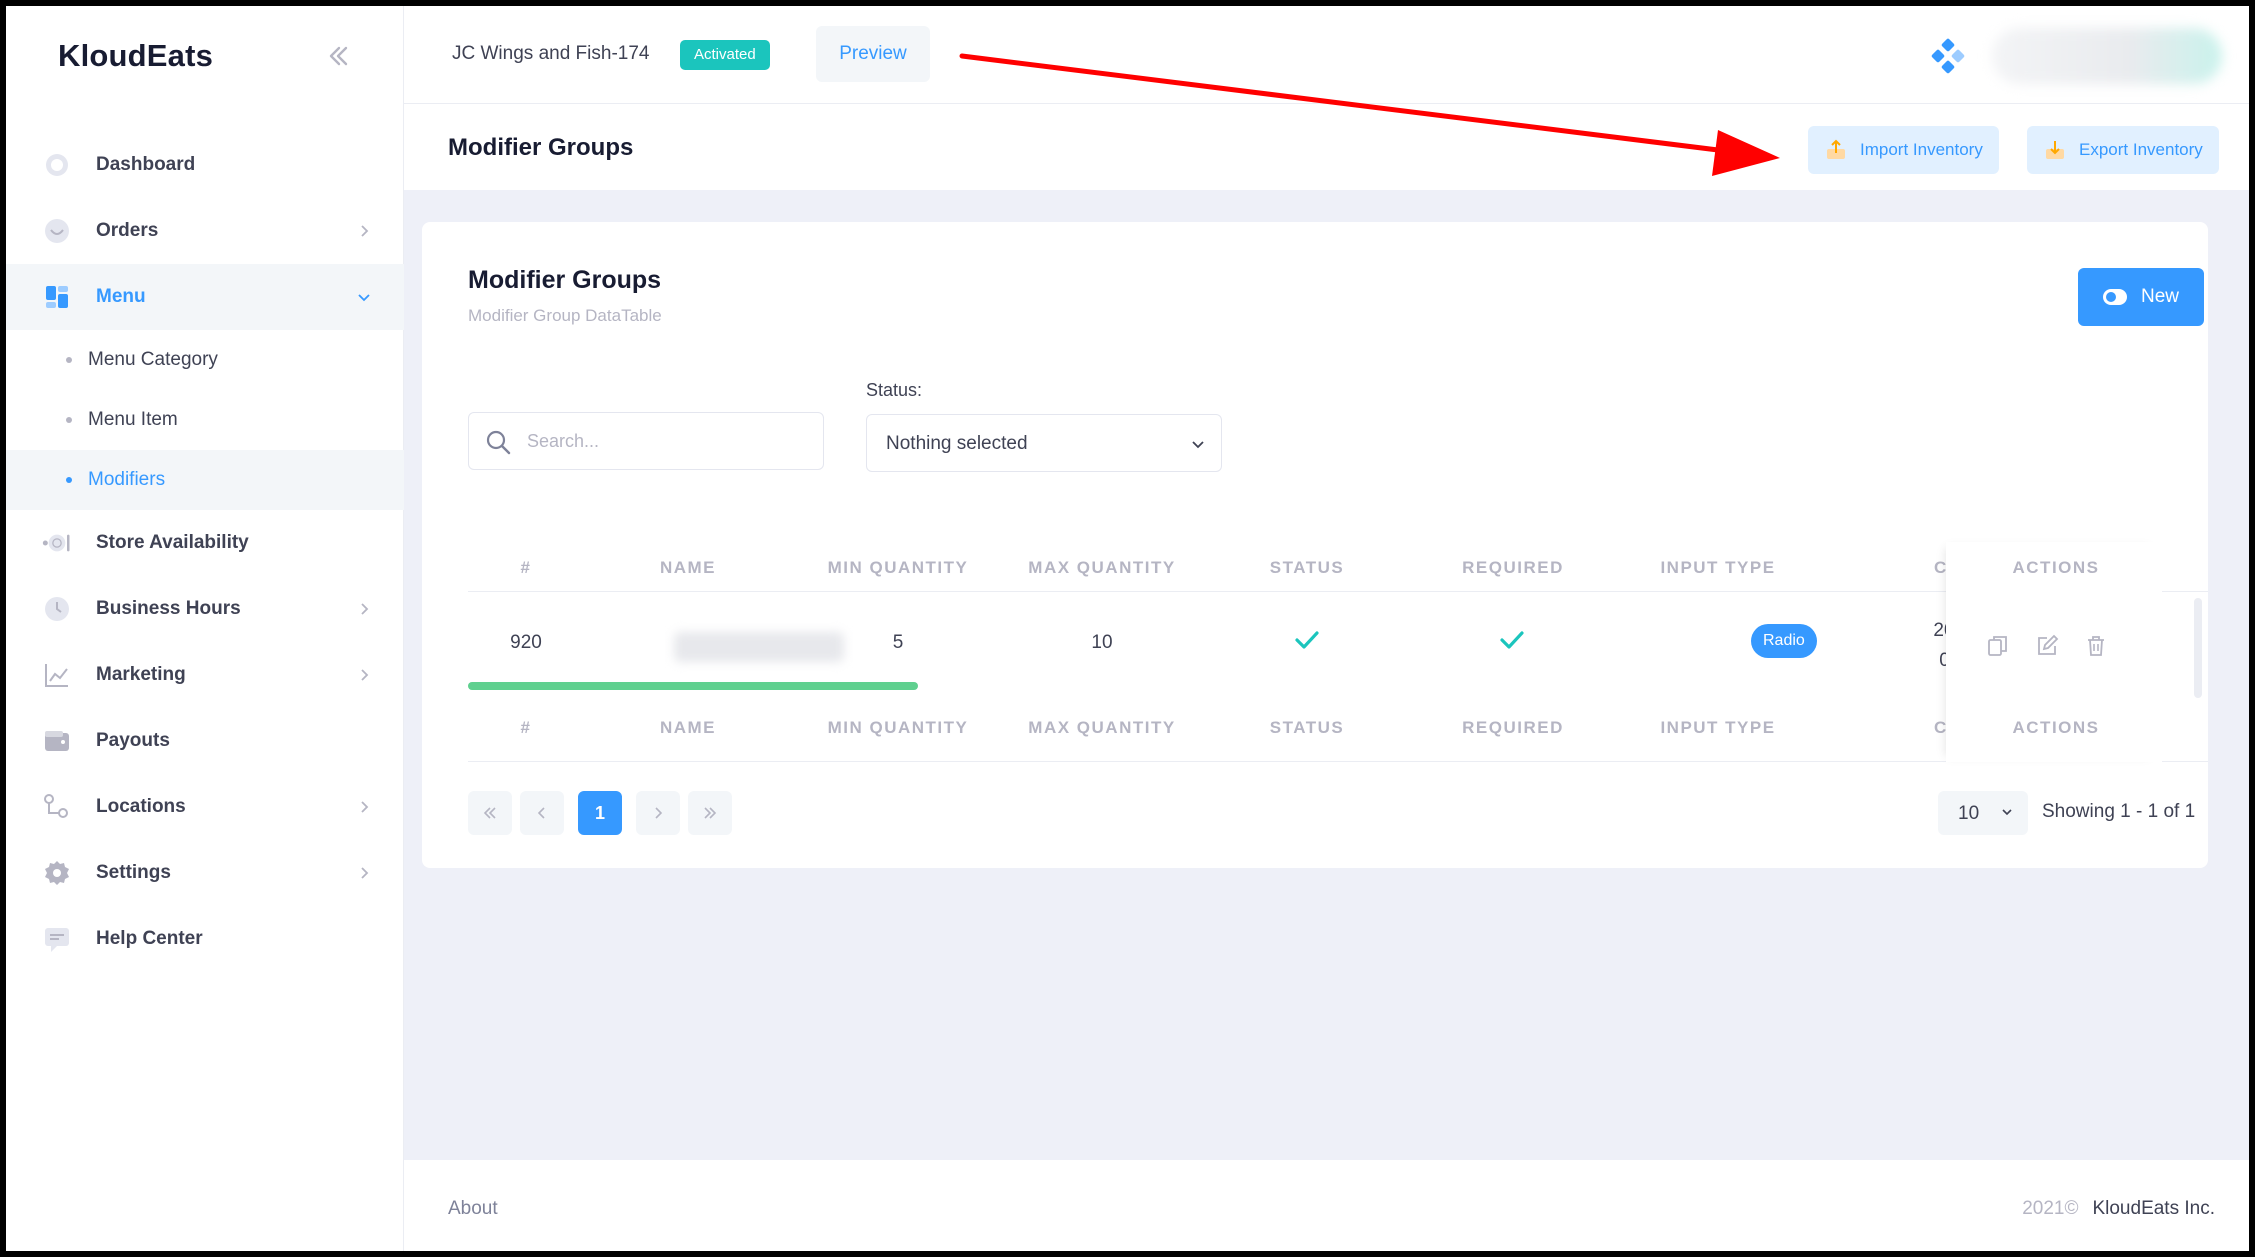  I want to click on page-number-button: 1, so click(600, 813).